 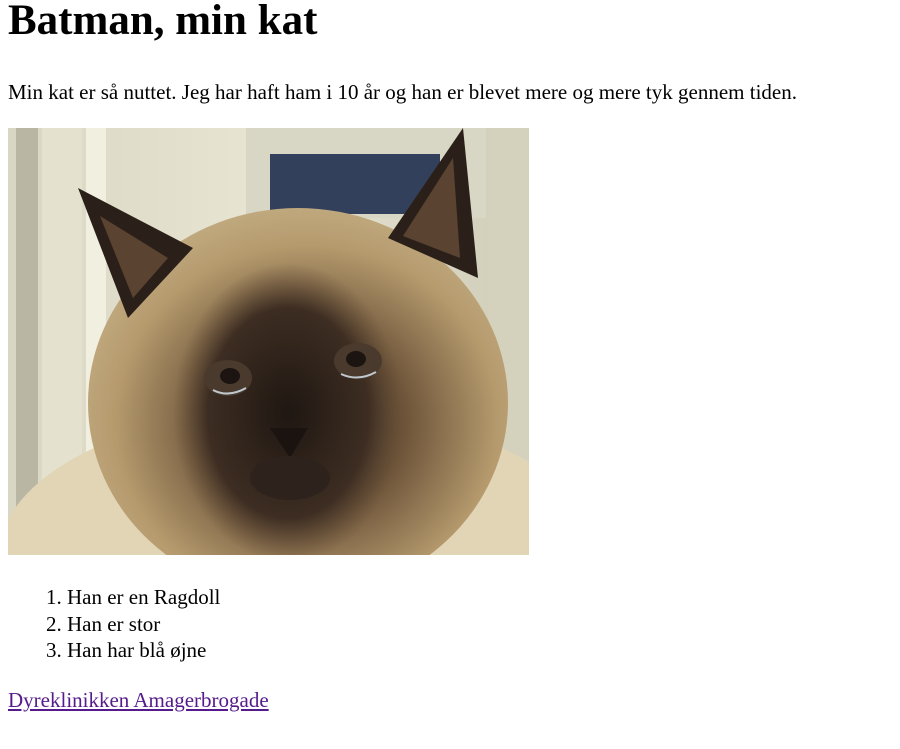 I want to click on list-item: Han er stor, so click(x=143, y=624).